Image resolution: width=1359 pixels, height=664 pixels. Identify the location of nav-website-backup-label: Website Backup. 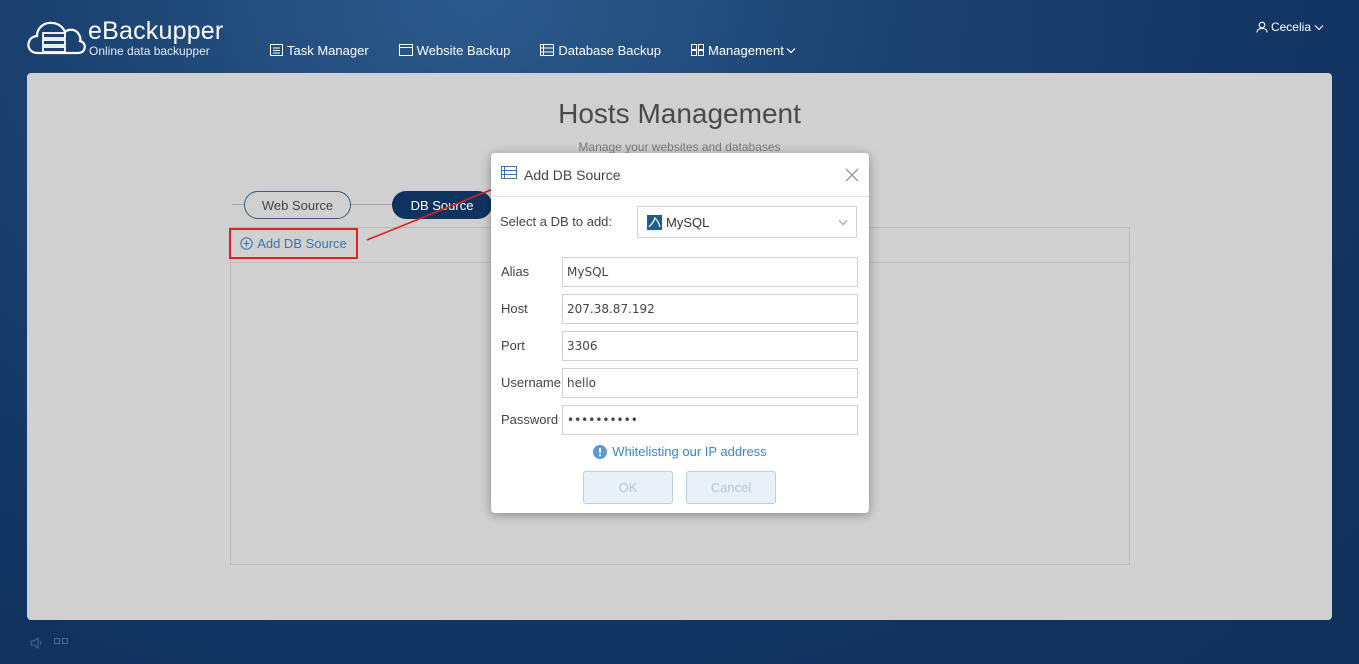
(463, 50).